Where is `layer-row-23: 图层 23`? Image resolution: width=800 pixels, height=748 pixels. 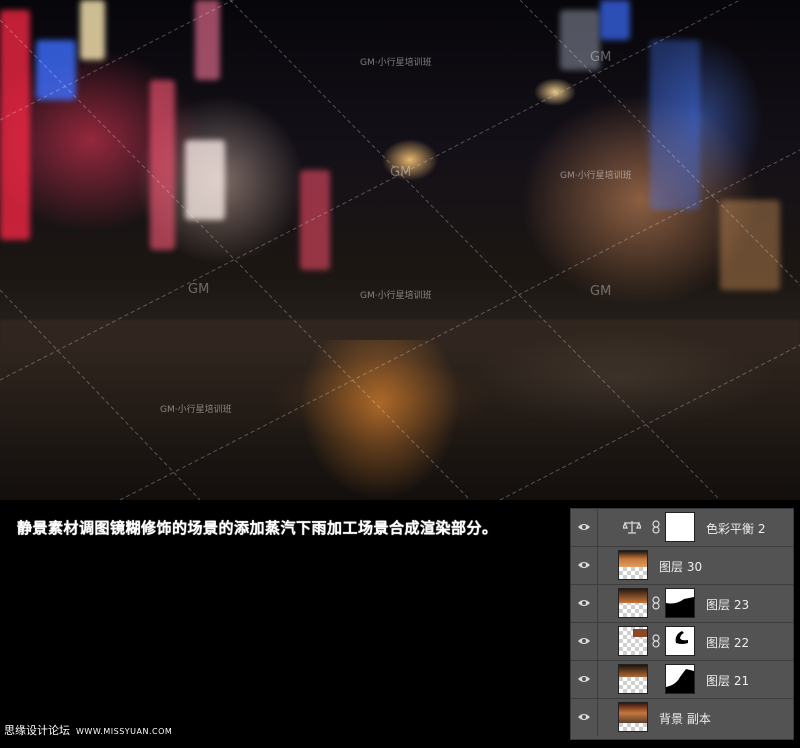
layer-row-23: 图层 23 is located at coordinates (682, 604).